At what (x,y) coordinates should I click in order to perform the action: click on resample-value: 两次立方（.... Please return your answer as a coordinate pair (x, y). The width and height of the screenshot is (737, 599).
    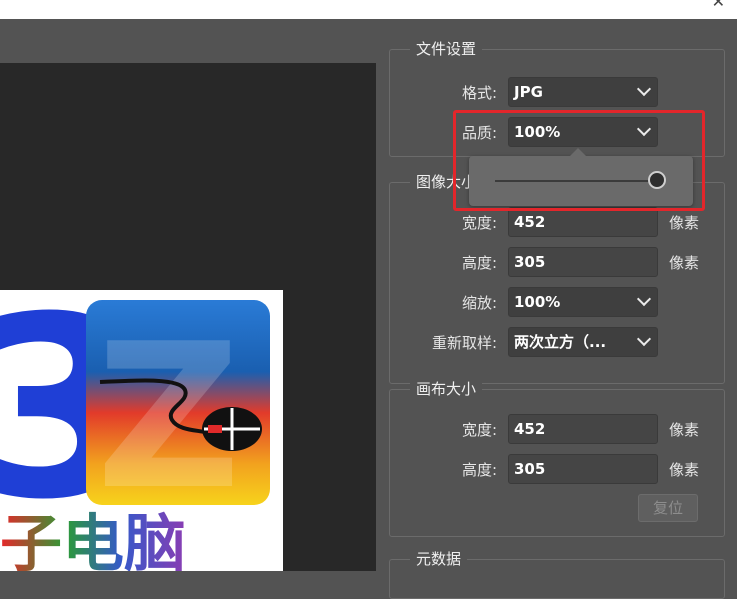
    Looking at the image, I should click on (560, 342).